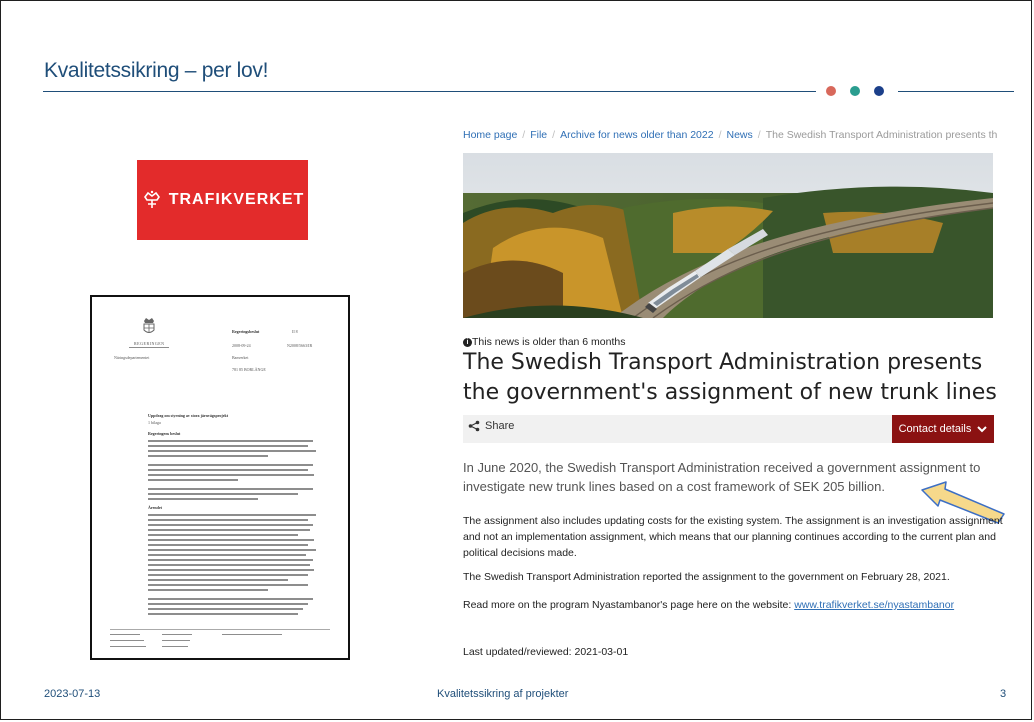 This screenshot has width=1034, height=722. I want to click on title-rule-right, so click(956, 91).